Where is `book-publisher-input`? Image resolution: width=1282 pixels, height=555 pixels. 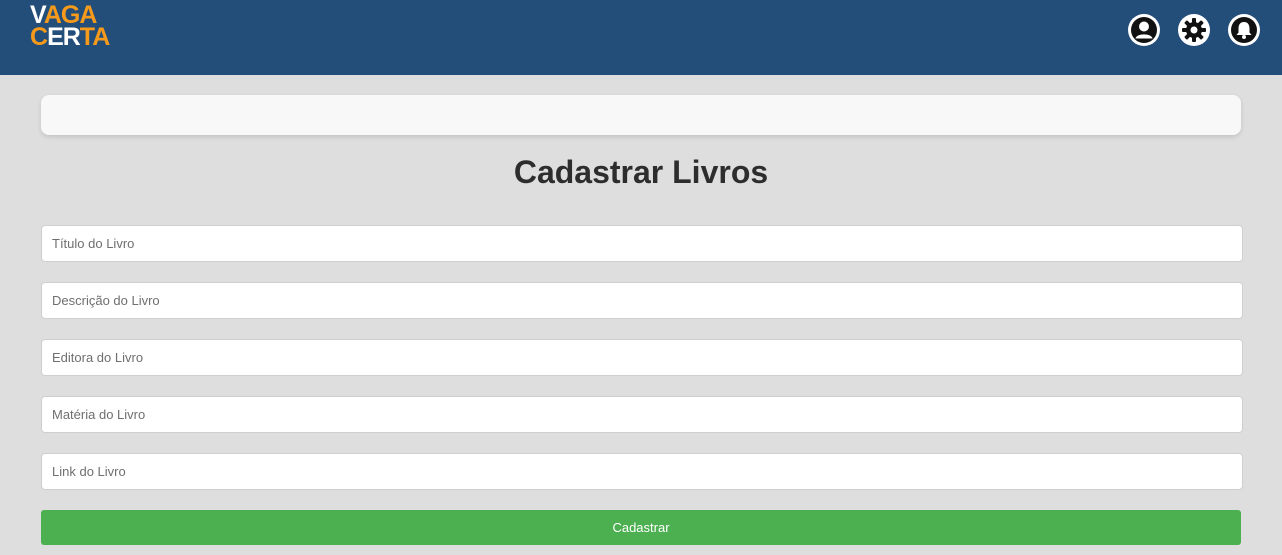
book-publisher-input is located at coordinates (642, 357).